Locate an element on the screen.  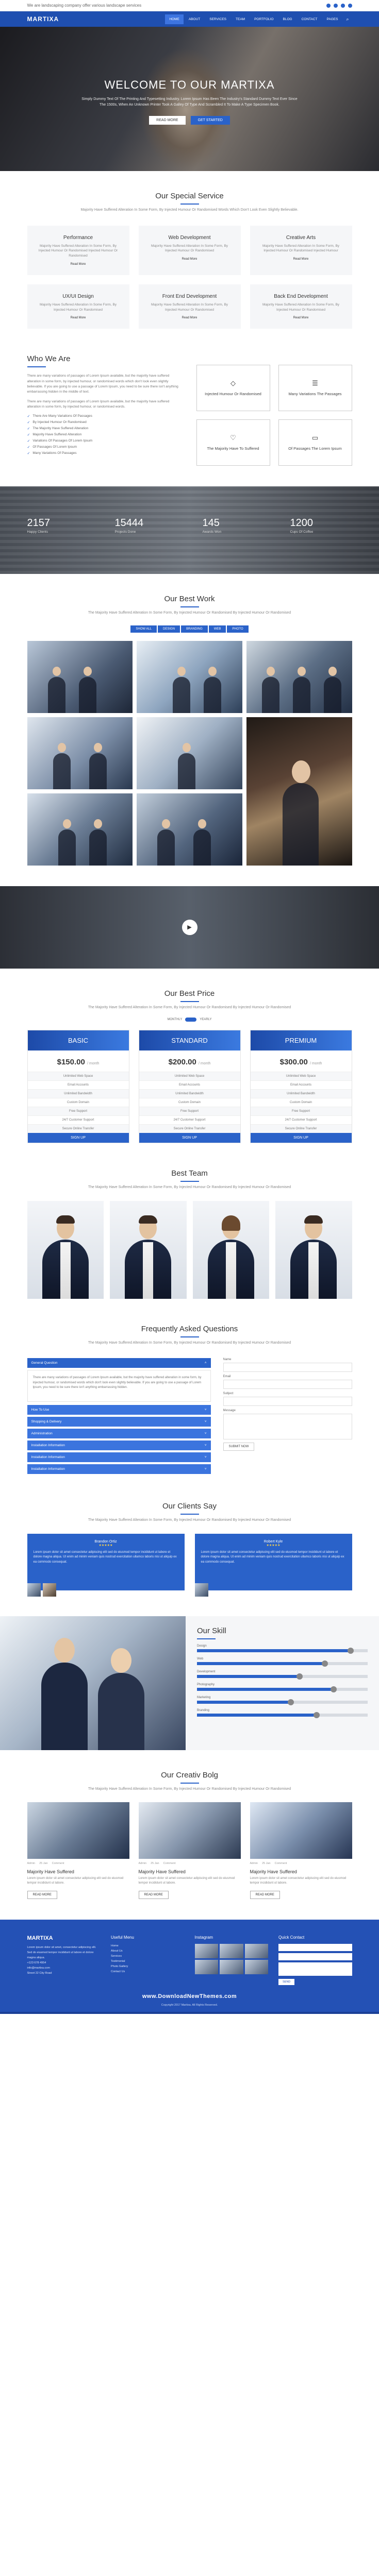
billing-switch is located at coordinates (191, 1020).